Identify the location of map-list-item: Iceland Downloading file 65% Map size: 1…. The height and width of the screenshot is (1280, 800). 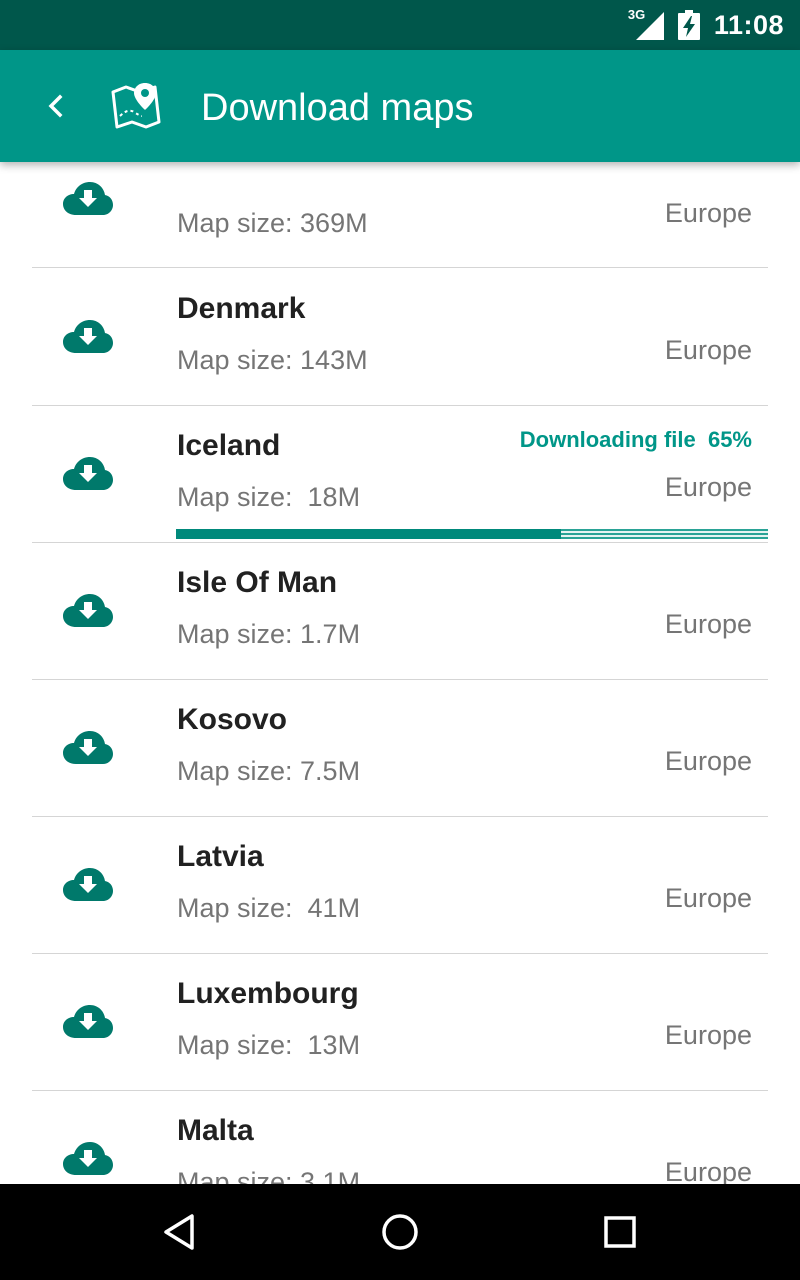
(400, 474).